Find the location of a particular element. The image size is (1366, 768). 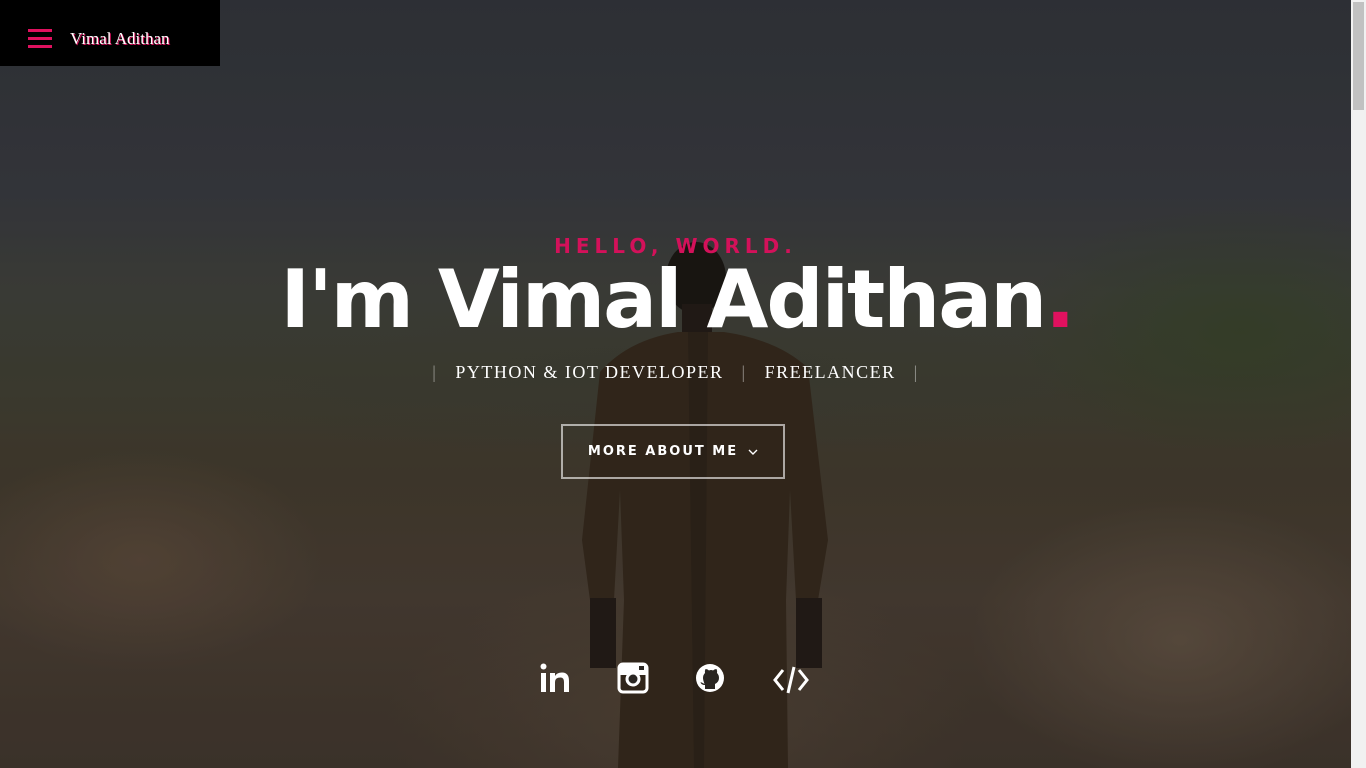

role-item: FREELANCER is located at coordinates (830, 372).